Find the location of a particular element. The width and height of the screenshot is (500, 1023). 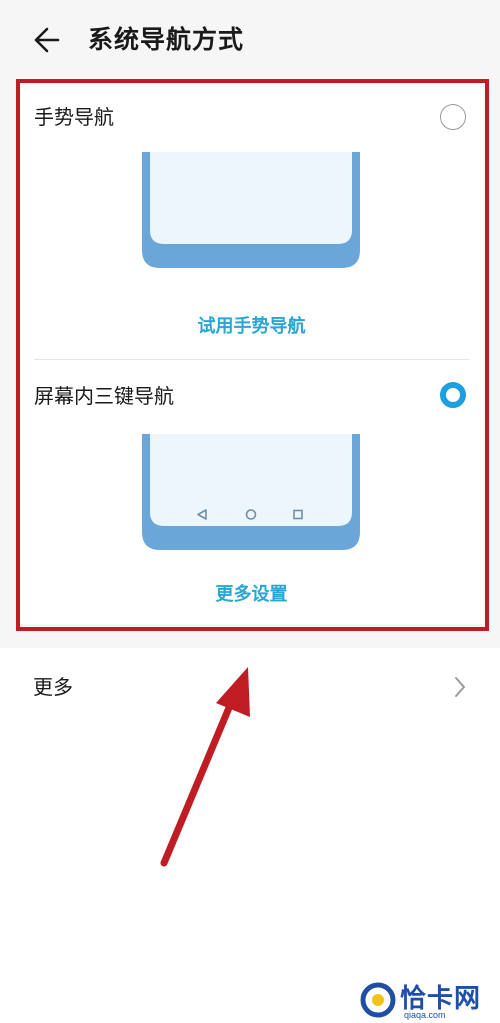

arrow-left-icon is located at coordinates (47, 40).